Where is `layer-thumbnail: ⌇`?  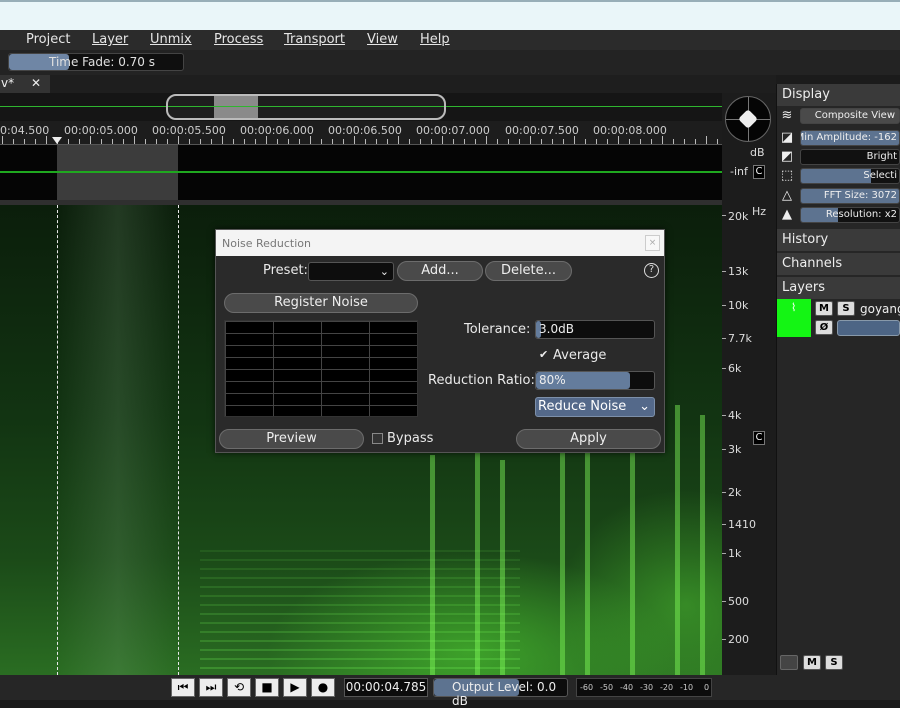
layer-thumbnail: ⌇ is located at coordinates (794, 318).